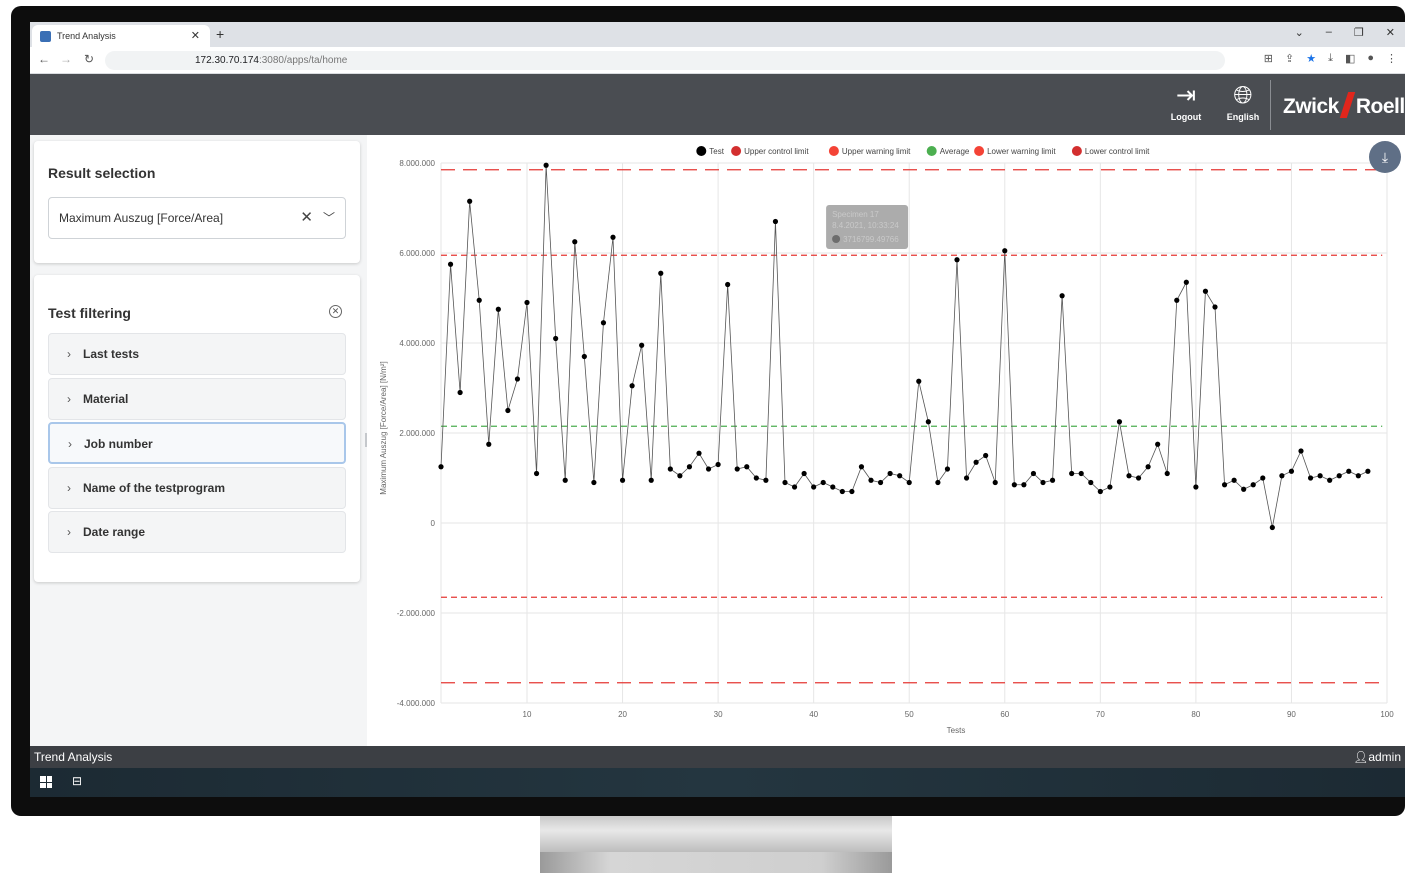 This screenshot has height=873, width=1405. What do you see at coordinates (1329, 32) in the screenshot?
I see `minimize-icon: –` at bounding box center [1329, 32].